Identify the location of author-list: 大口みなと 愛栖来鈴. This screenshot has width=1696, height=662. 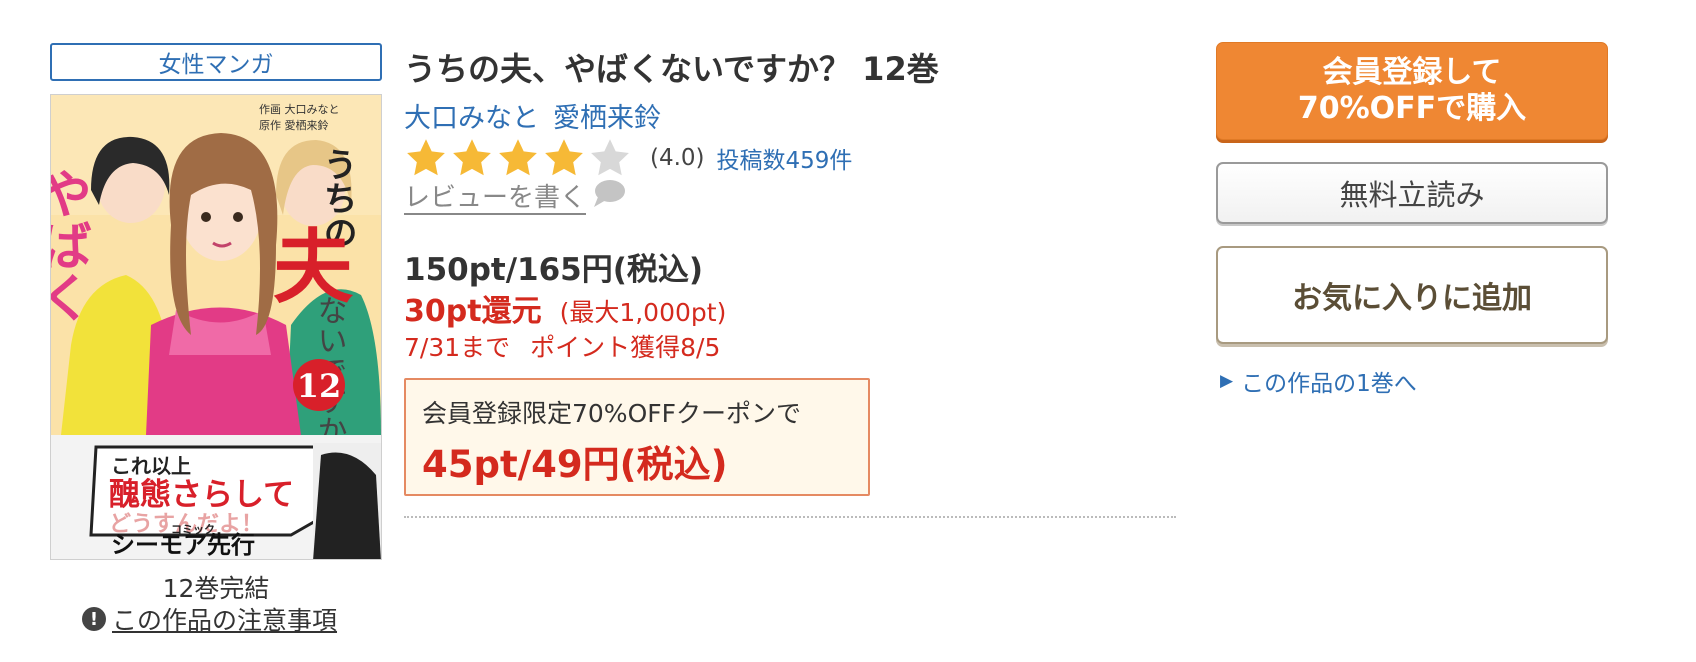
(532, 115).